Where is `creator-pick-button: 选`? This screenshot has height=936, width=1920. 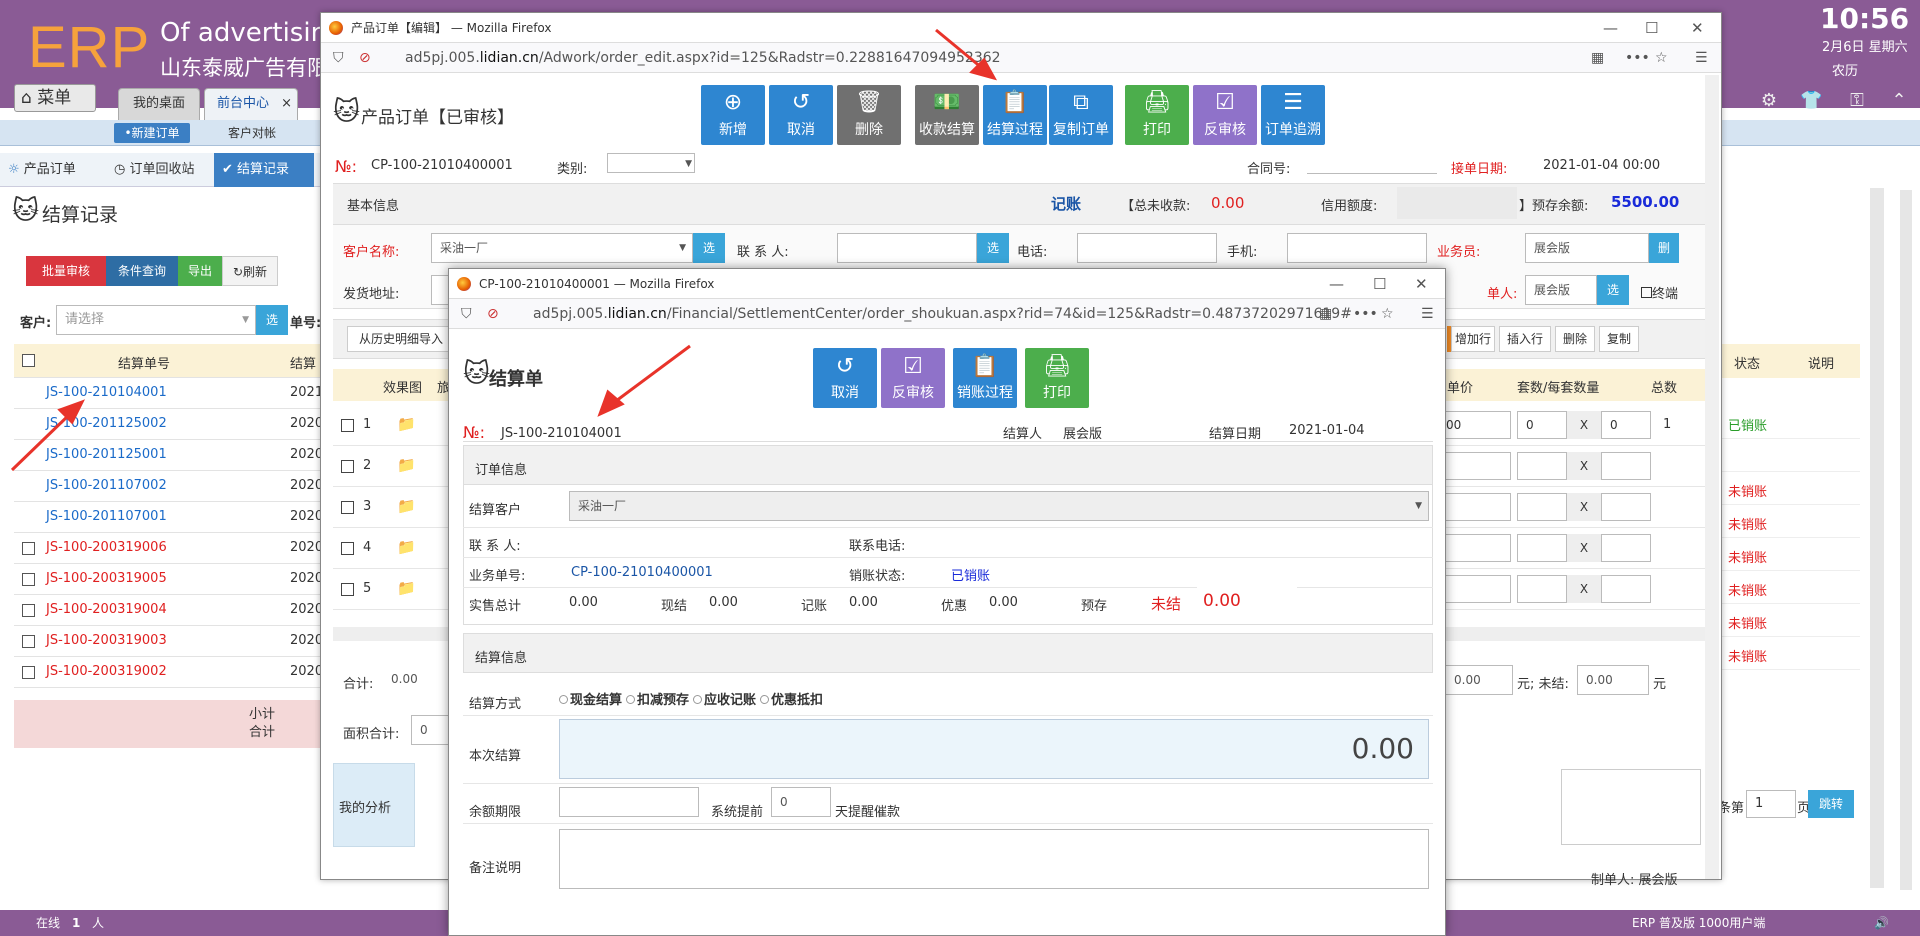
creator-pick-button: 选 is located at coordinates (1613, 290).